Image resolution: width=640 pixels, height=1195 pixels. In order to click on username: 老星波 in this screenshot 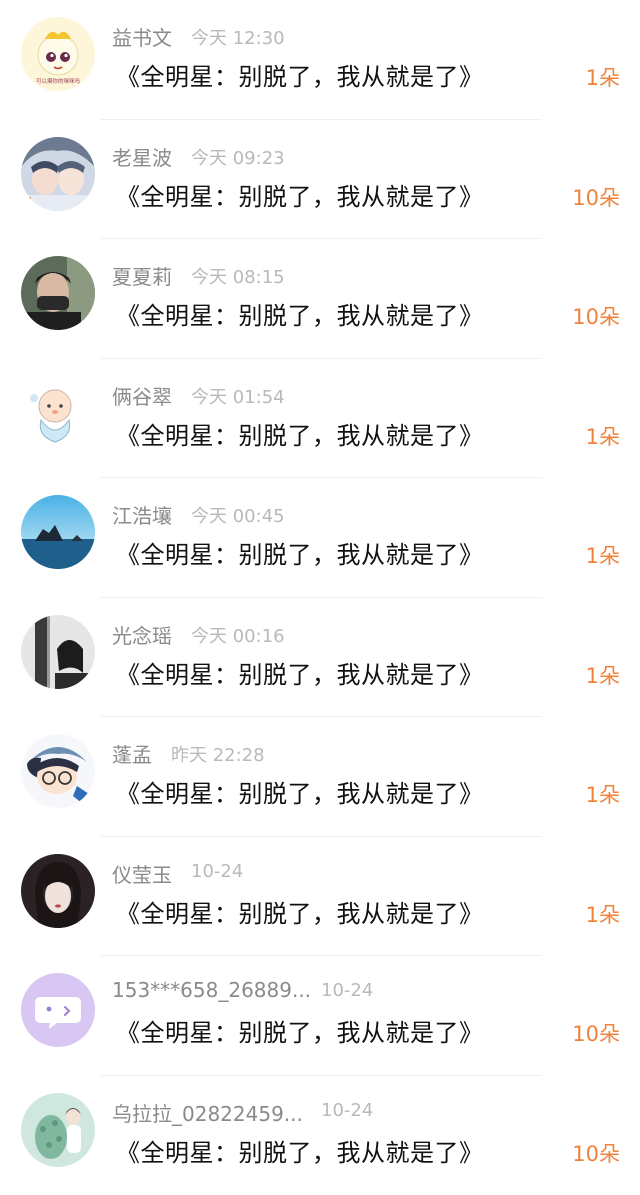, I will do `click(142, 156)`.